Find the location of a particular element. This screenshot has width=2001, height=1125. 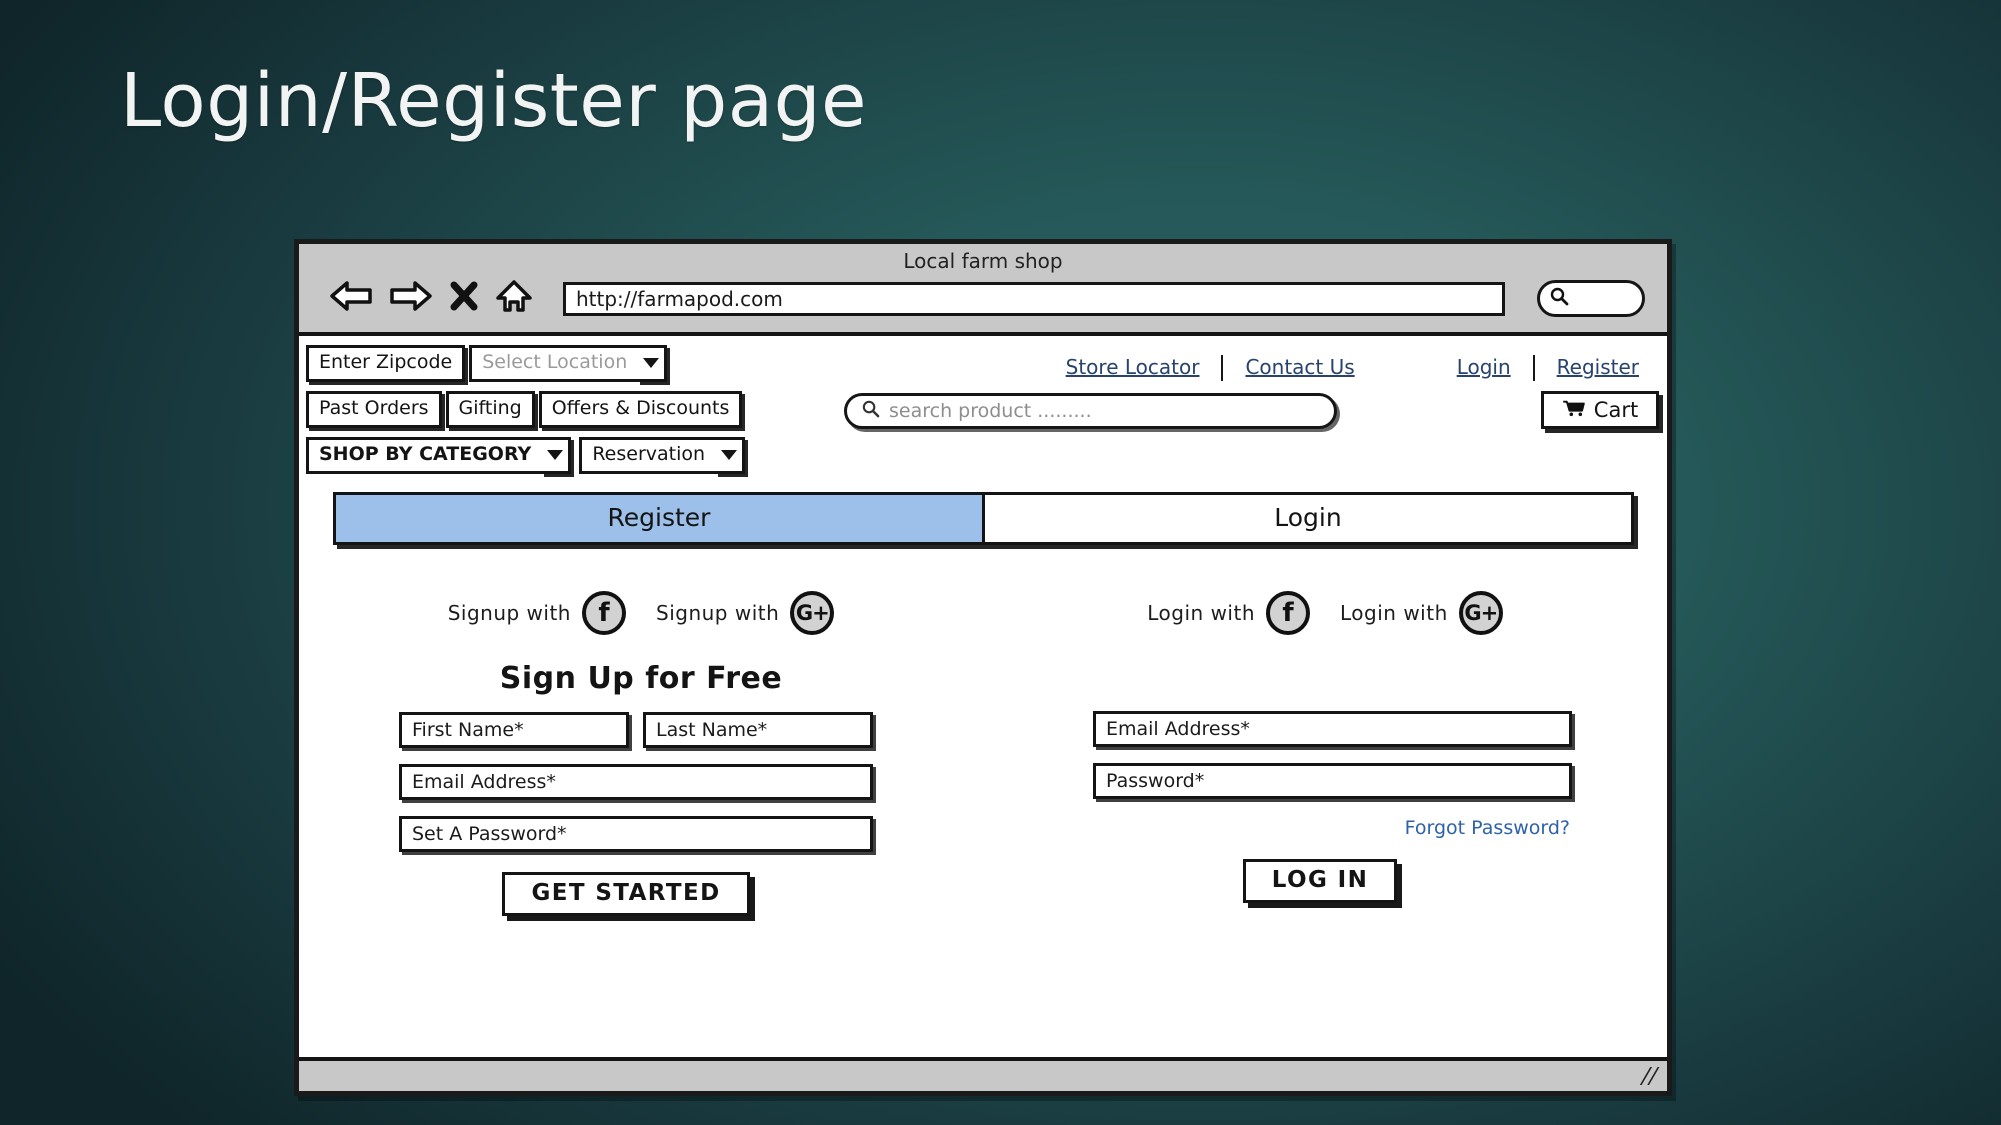

first-name-input: First Name* is located at coordinates (514, 729).